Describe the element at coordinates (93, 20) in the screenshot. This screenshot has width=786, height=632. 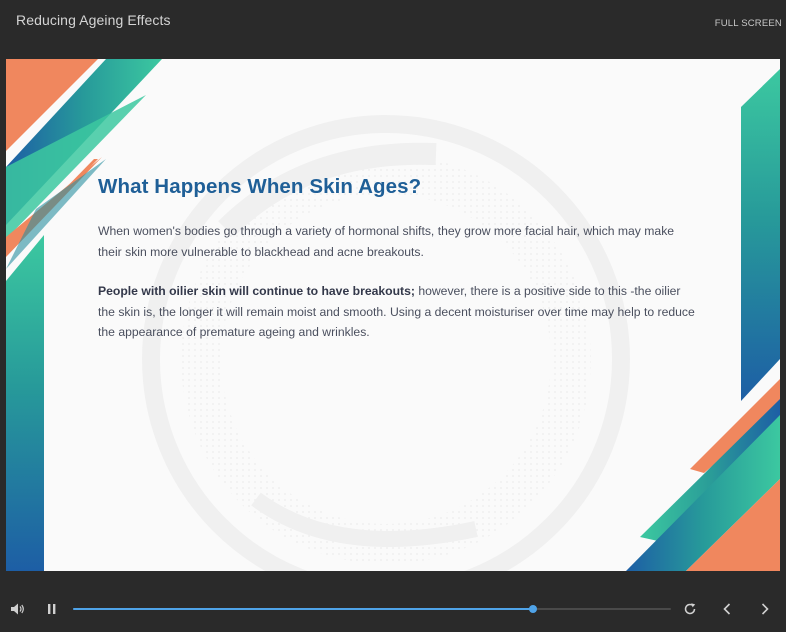
I see `course-title: Reducing Ageing Effects` at that location.